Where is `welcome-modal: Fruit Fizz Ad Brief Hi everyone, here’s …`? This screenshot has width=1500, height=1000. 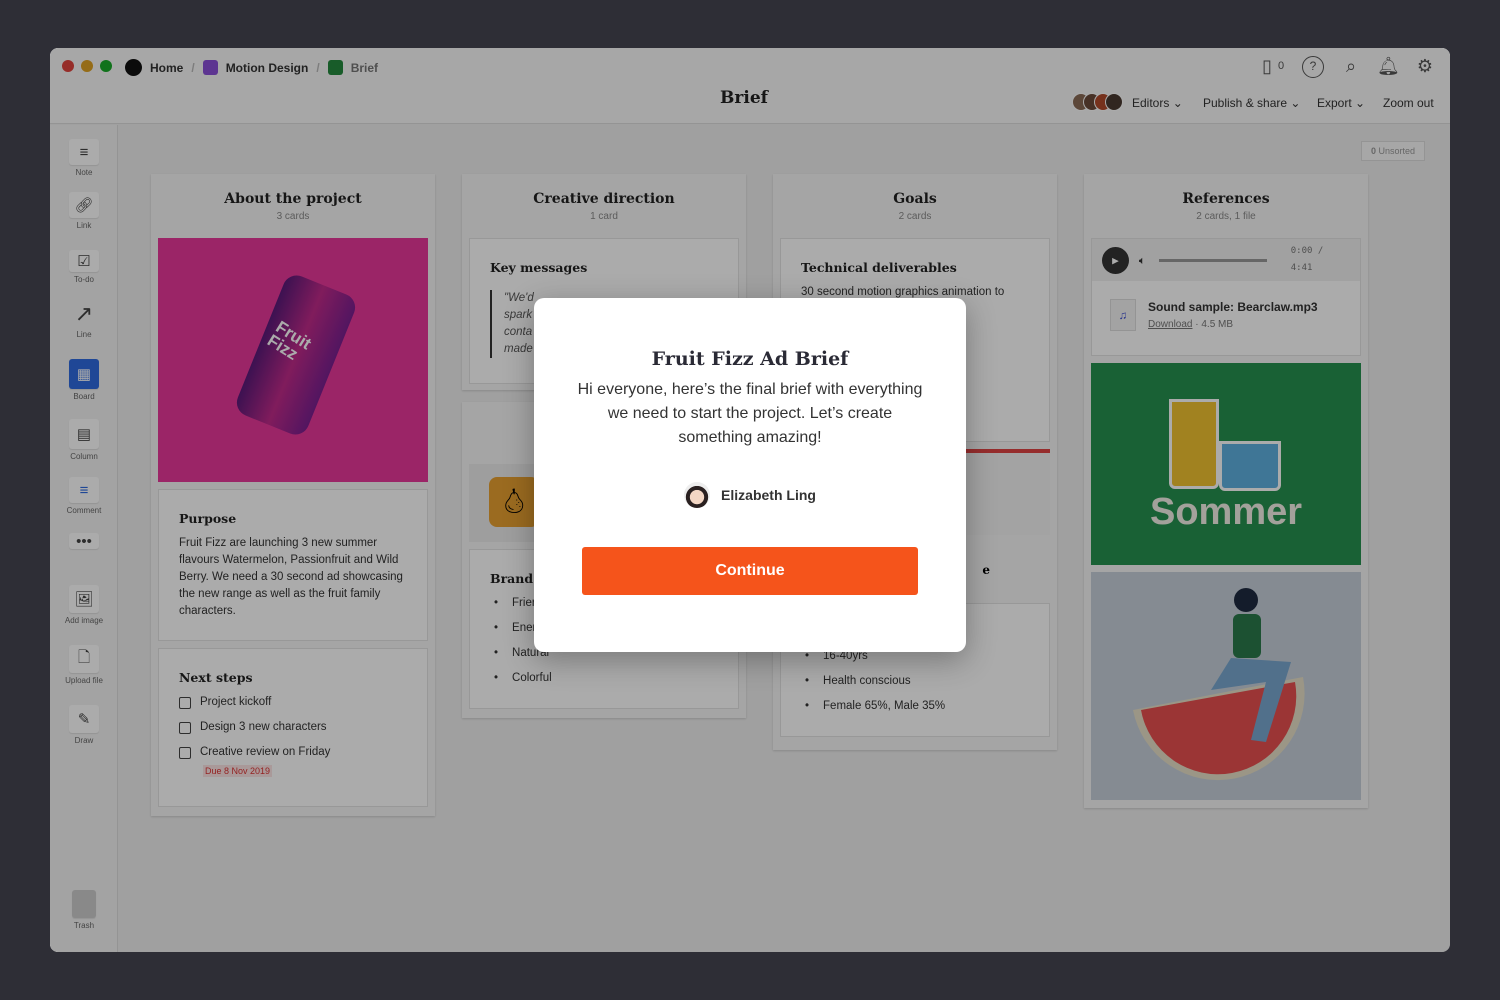
welcome-modal: Fruit Fizz Ad Brief Hi everyone, here’s … is located at coordinates (750, 475).